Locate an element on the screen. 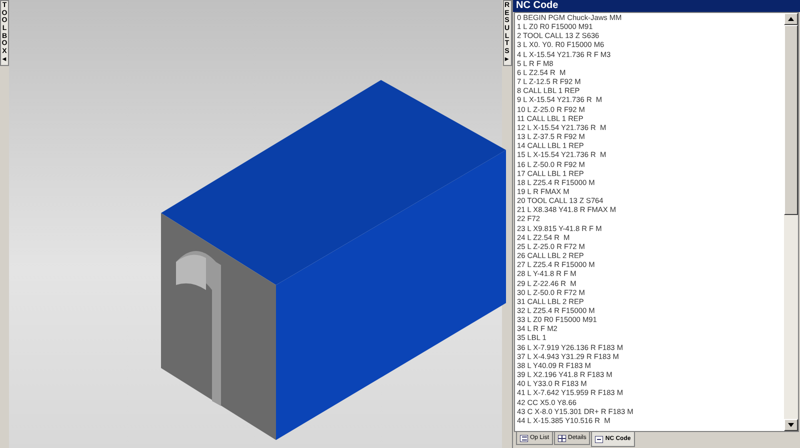 The width and height of the screenshot is (800, 448). panel-title: NC Code is located at coordinates (656, 6).